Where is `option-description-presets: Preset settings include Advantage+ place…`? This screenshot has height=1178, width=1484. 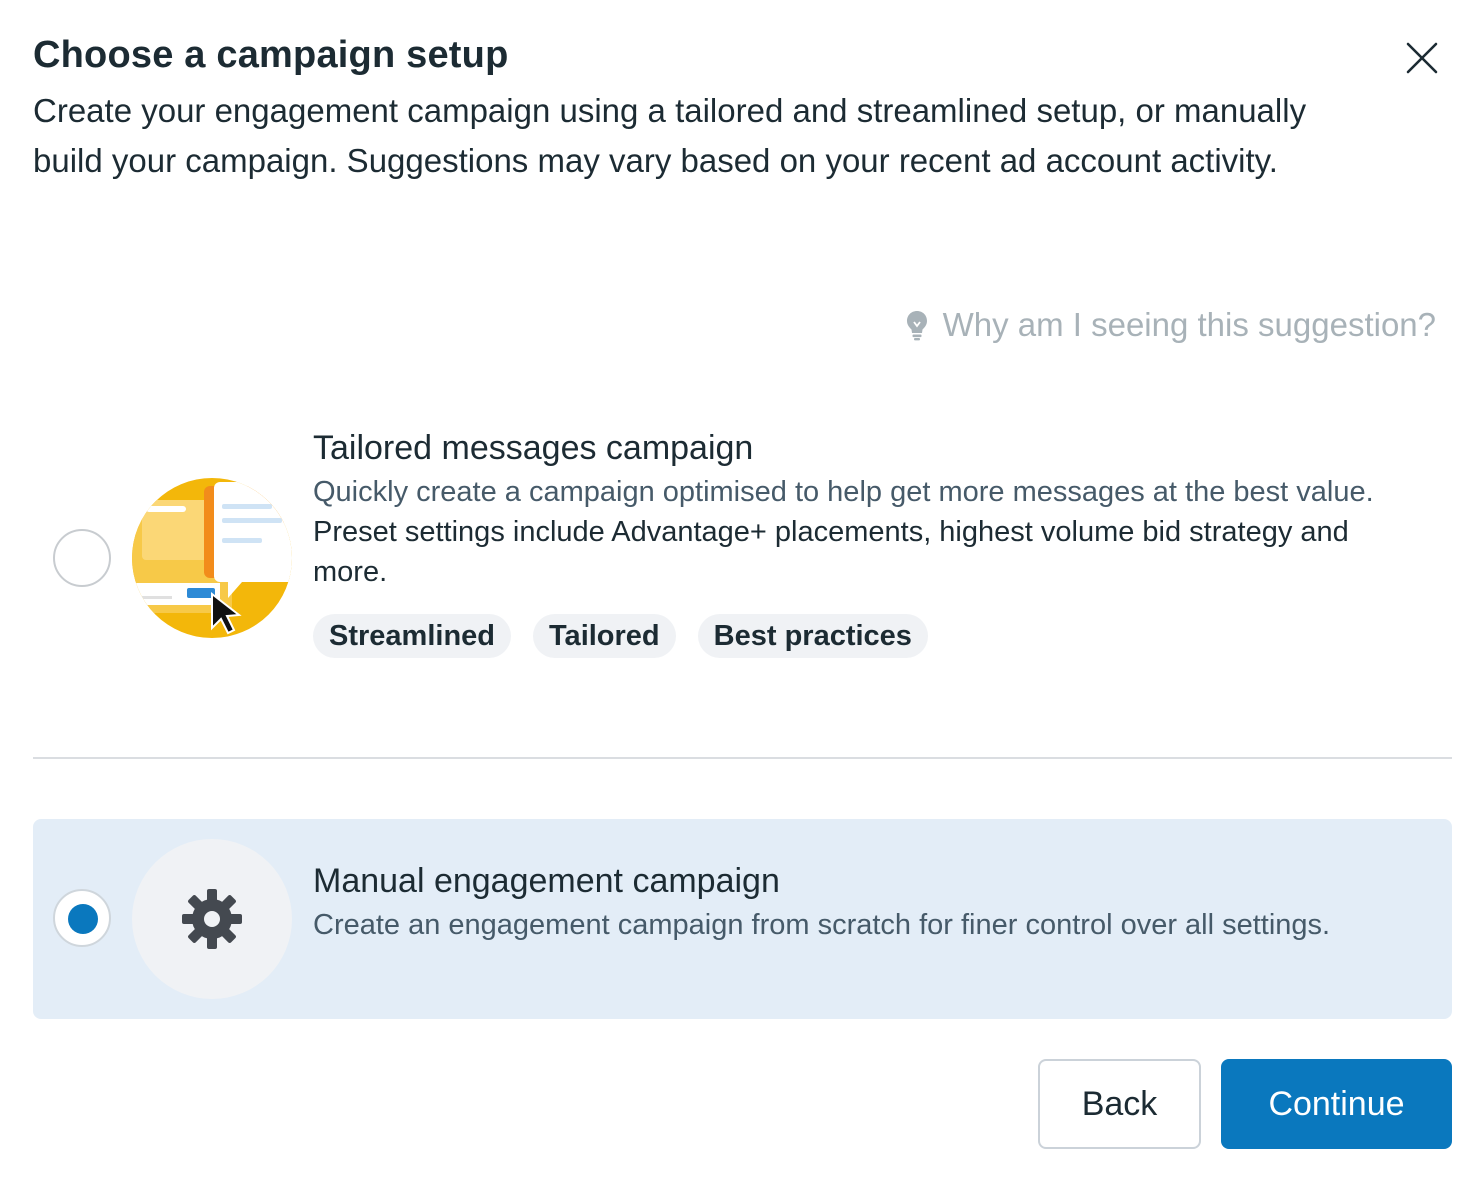
option-description-presets: Preset settings include Advantage+ place… is located at coordinates (831, 552).